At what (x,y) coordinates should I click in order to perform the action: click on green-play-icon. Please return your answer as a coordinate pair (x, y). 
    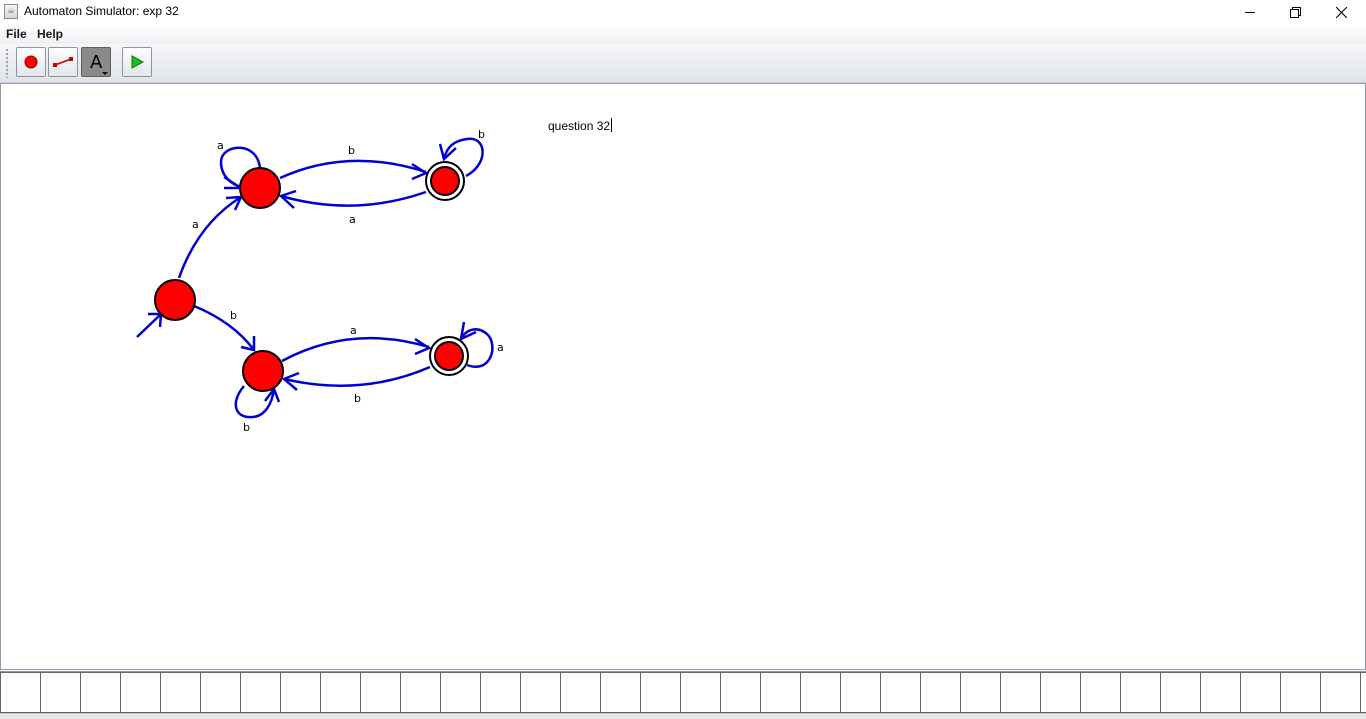
    Looking at the image, I should click on (138, 62).